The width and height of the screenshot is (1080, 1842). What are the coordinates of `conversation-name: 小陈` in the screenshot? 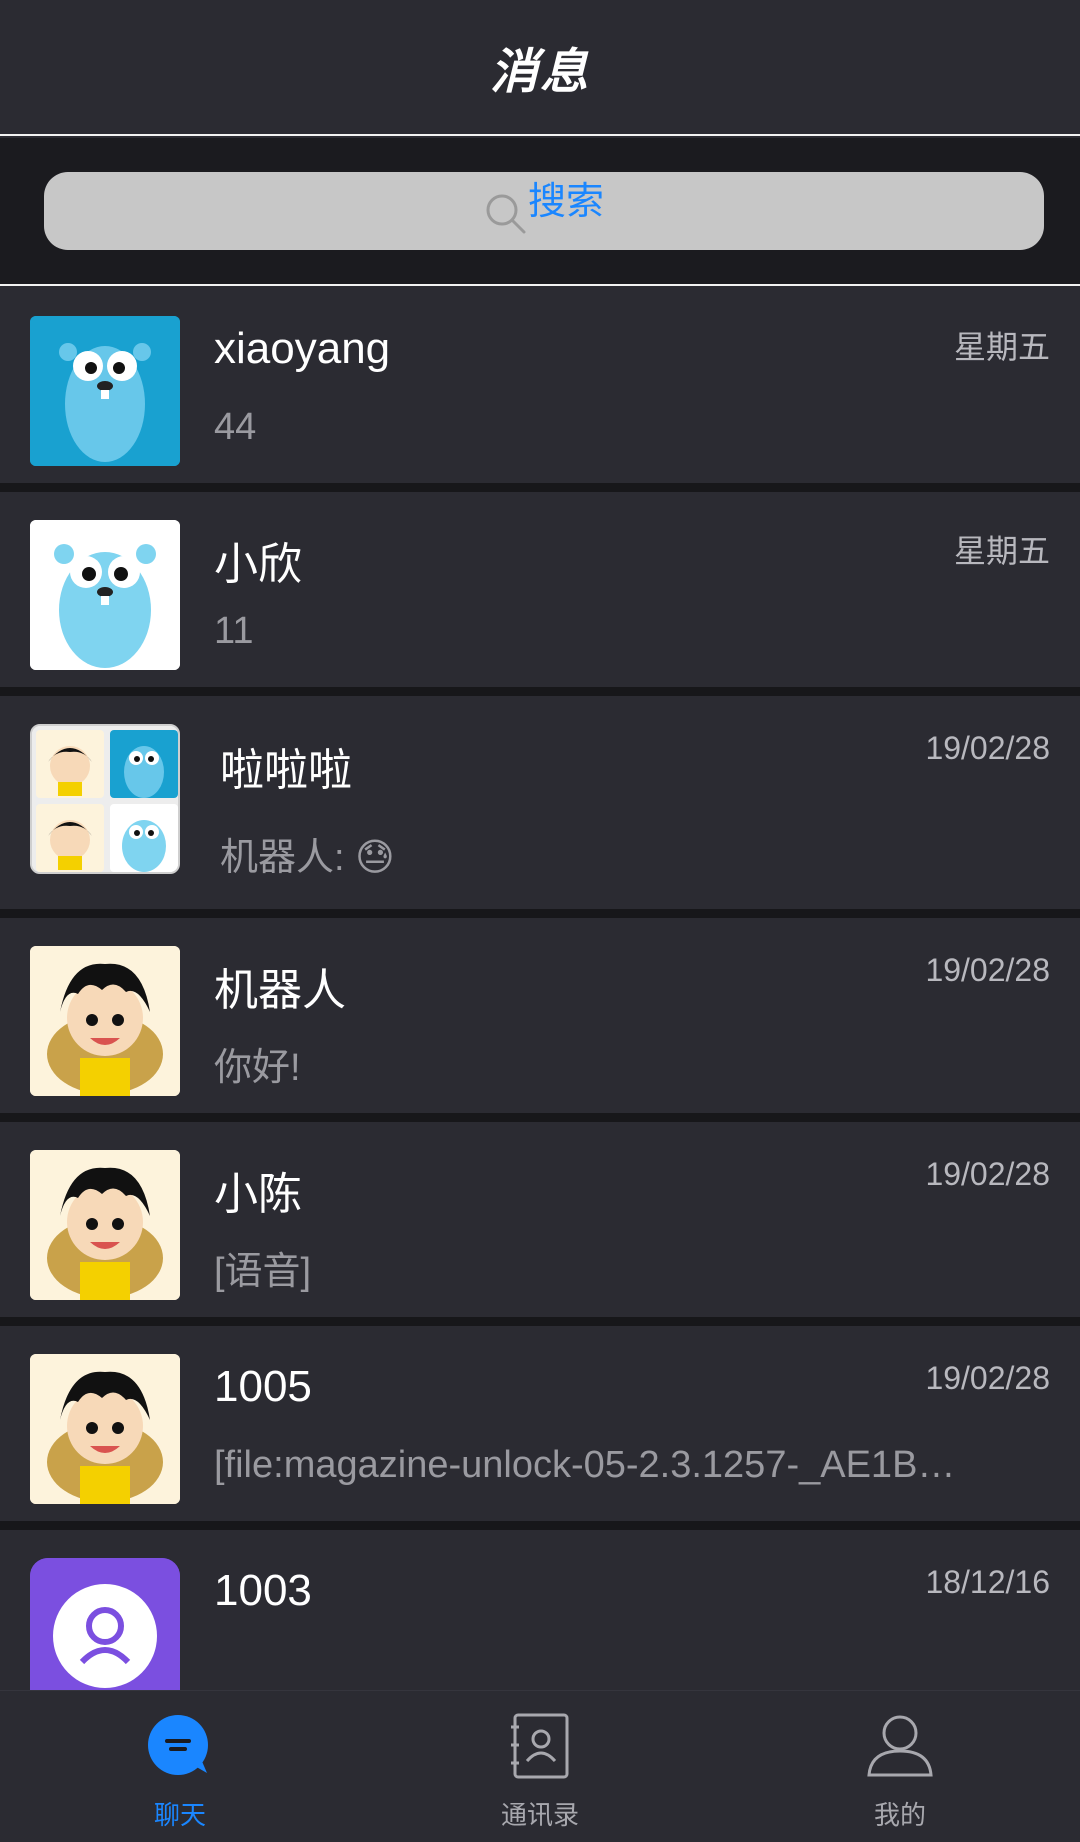 It's located at (258, 1194).